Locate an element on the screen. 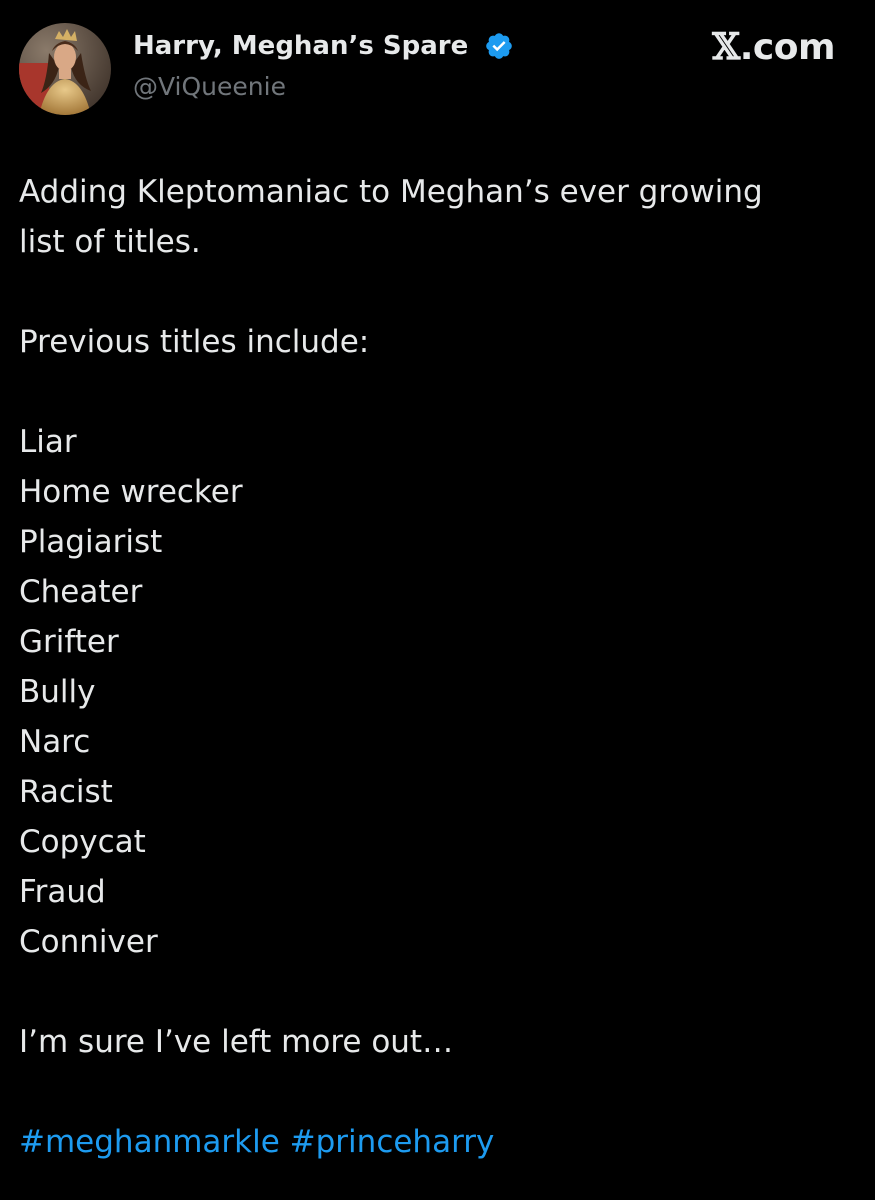  list-heading: Previous titles include: is located at coordinates (194, 342).